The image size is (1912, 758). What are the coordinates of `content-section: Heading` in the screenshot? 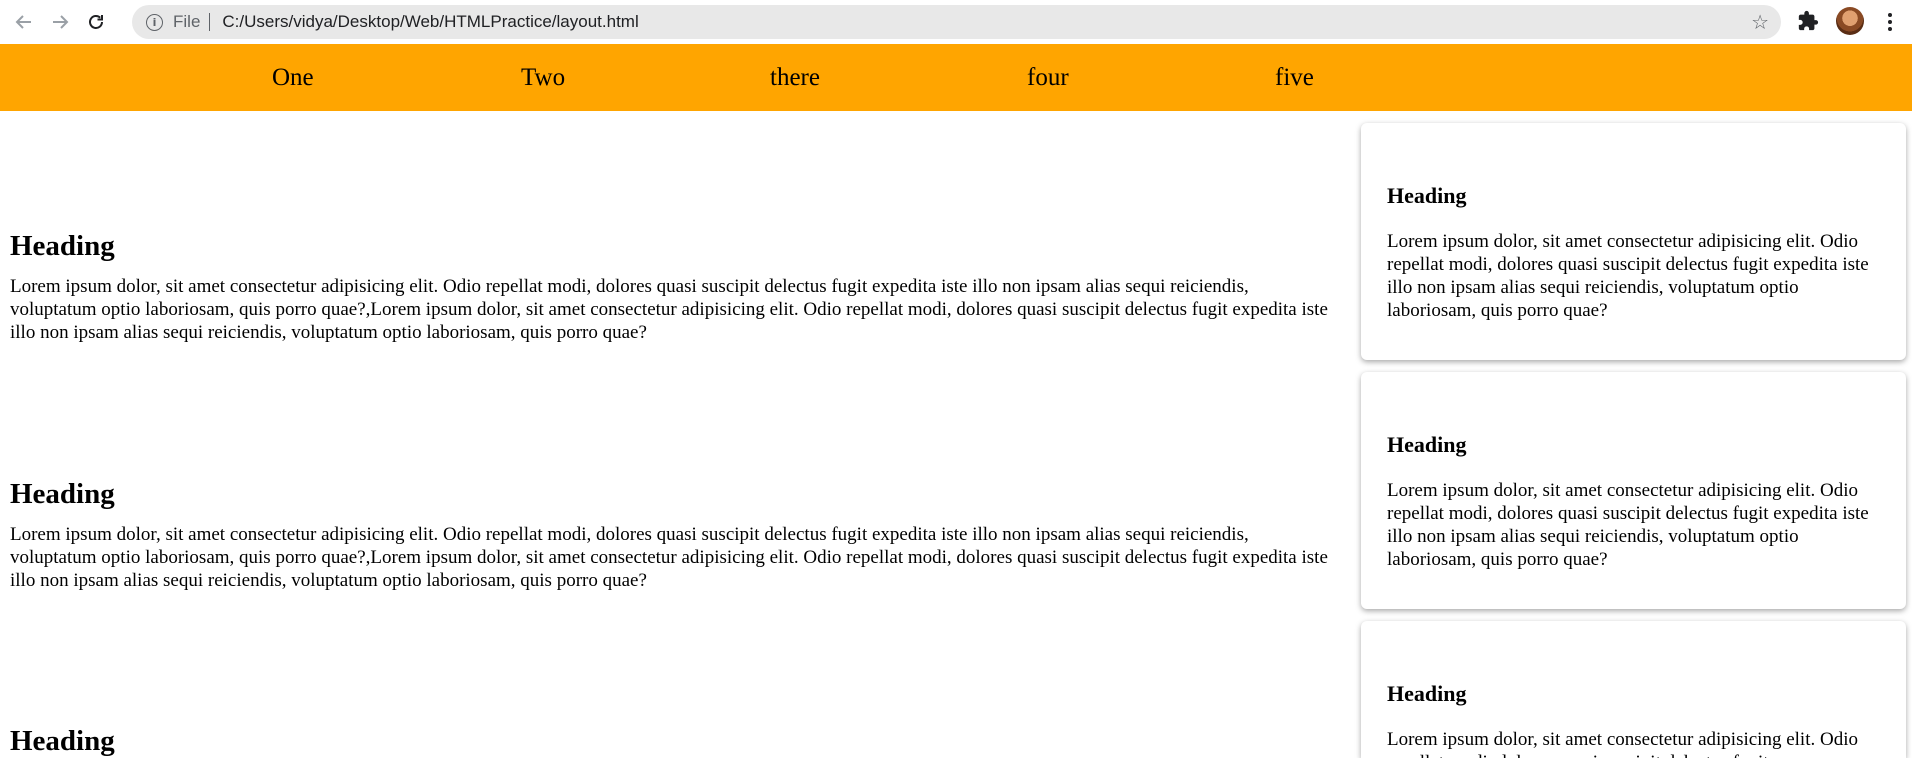 It's located at (675, 741).